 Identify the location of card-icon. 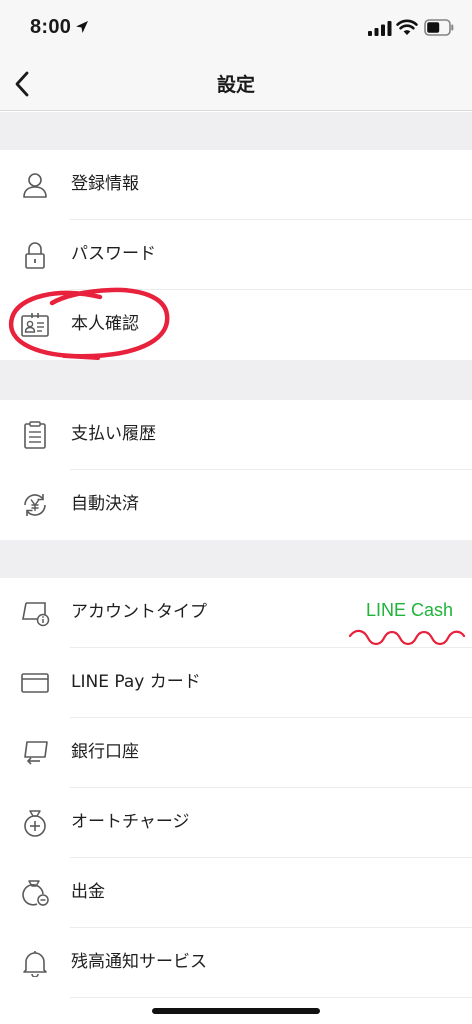
(35, 683).